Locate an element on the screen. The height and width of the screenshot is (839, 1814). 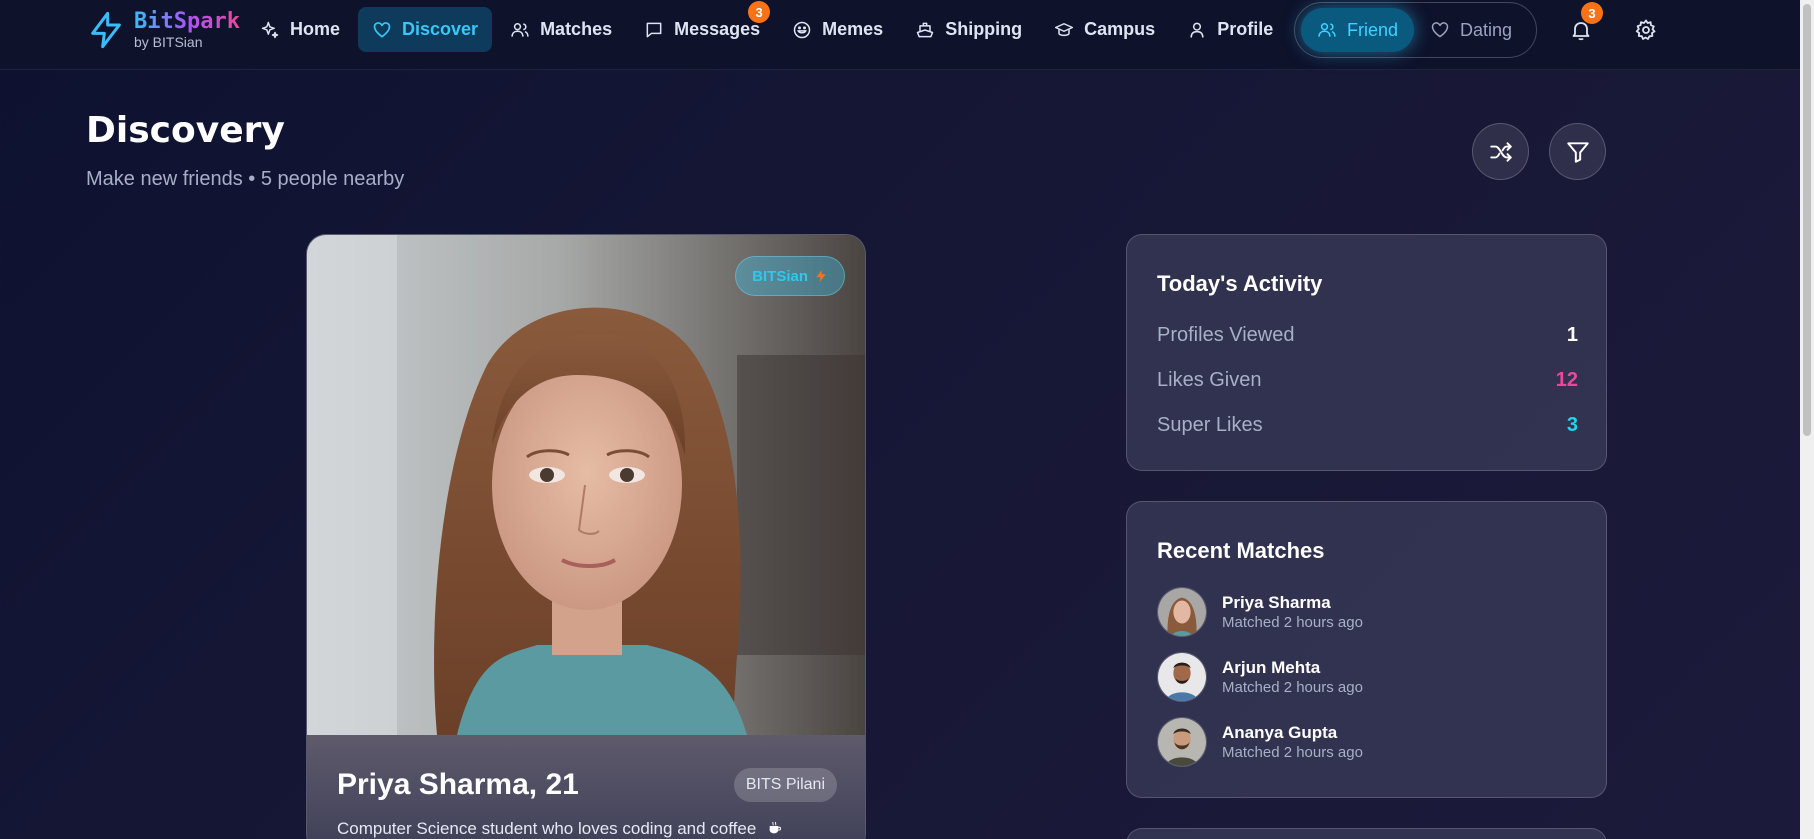
stat-profiles-viewed: Profiles Viewed 1 is located at coordinates (1367, 335).